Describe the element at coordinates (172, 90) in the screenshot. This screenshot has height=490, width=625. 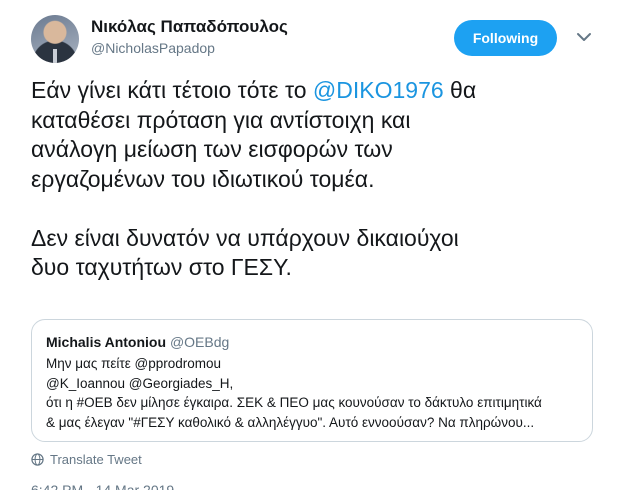
I see `tweet-text-segment: Εάν γίνει κάτι τέτοιο τότε το` at that location.